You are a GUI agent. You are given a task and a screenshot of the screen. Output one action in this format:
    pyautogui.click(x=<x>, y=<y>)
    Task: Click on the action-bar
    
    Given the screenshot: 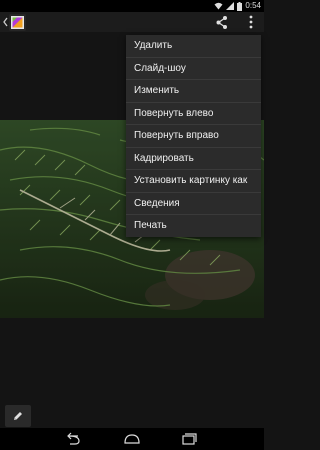 What is the action you would take?
    pyautogui.click(x=132, y=22)
    